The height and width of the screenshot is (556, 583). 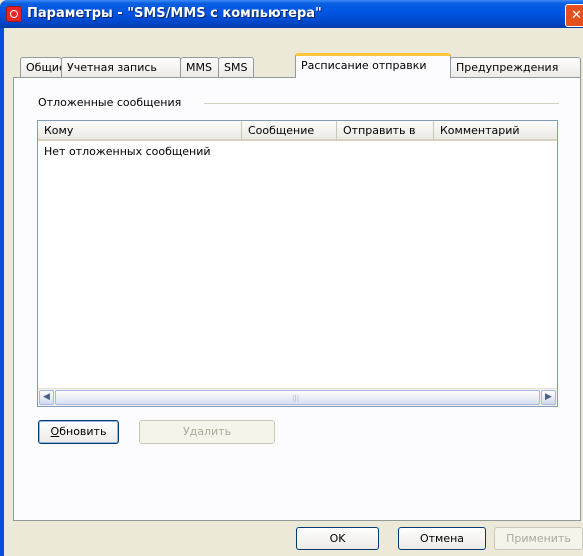 I want to click on apply-button: Применить, so click(x=538, y=538).